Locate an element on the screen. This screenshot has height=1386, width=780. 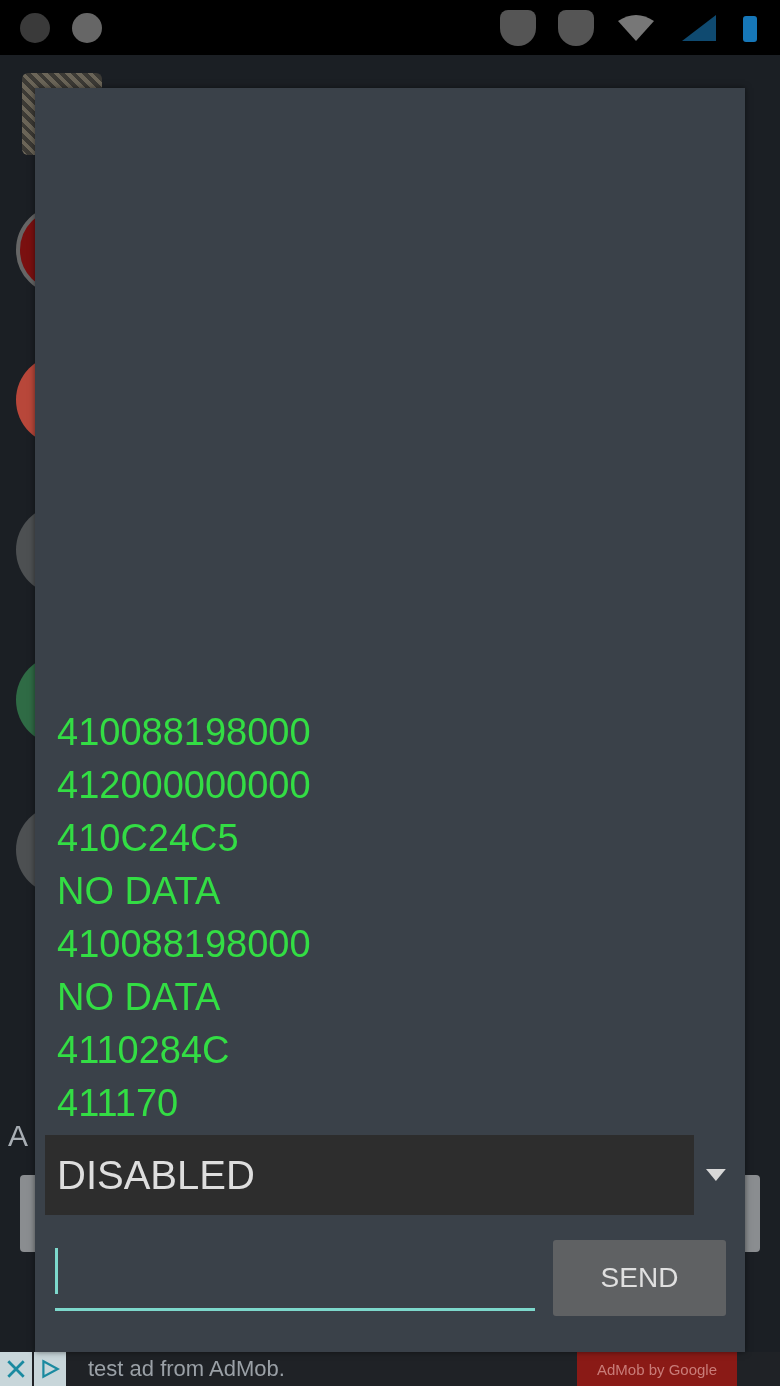
mode-dropdown: DISABLED is located at coordinates (370, 1175).